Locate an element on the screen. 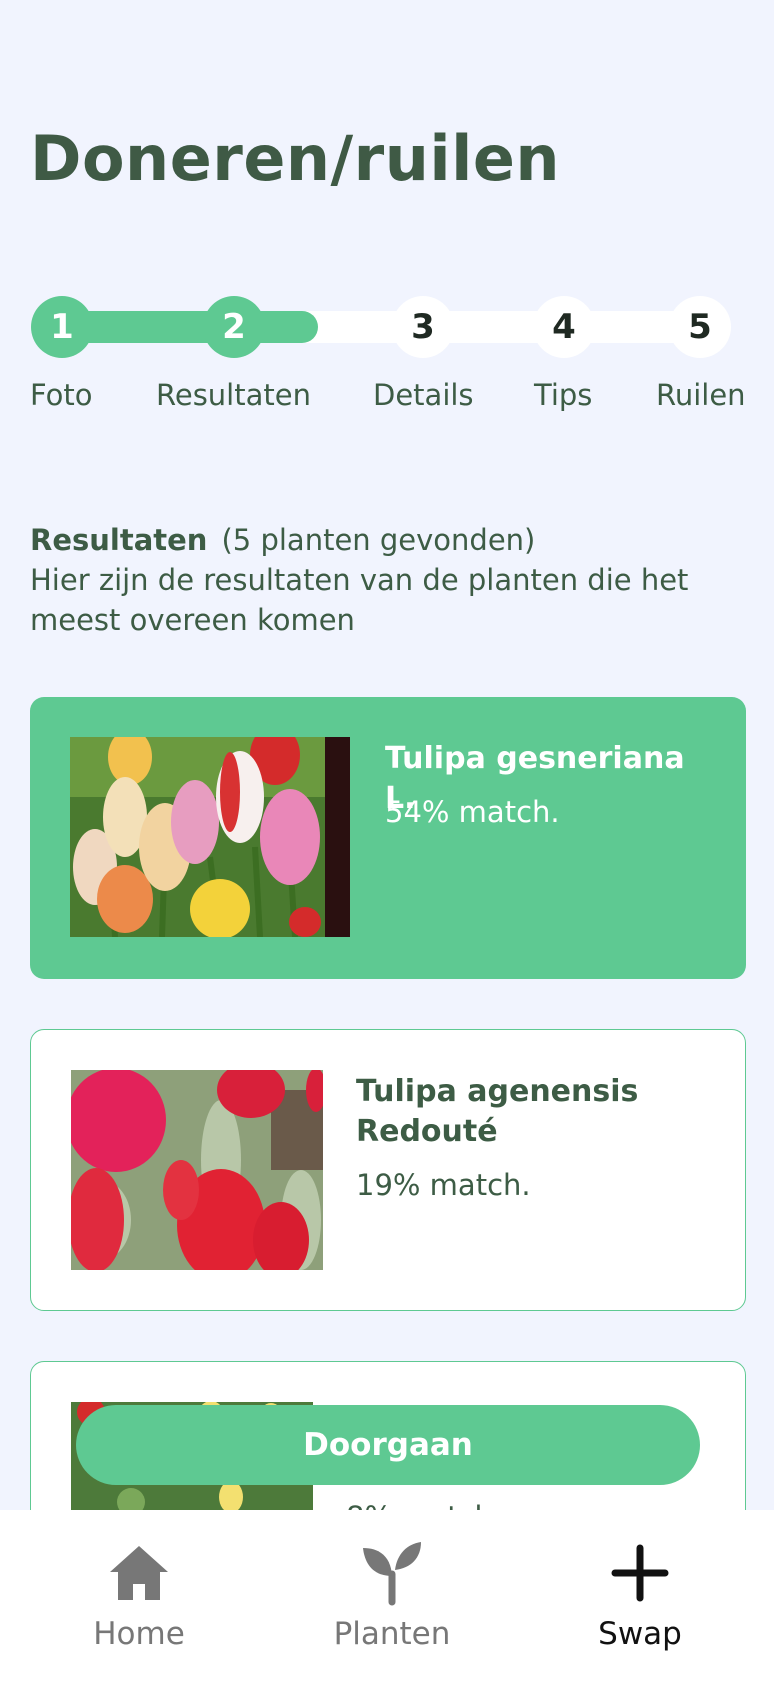 Image resolution: width=774 pixels, height=1682 pixels. step-3-circle: 3 is located at coordinates (423, 327).